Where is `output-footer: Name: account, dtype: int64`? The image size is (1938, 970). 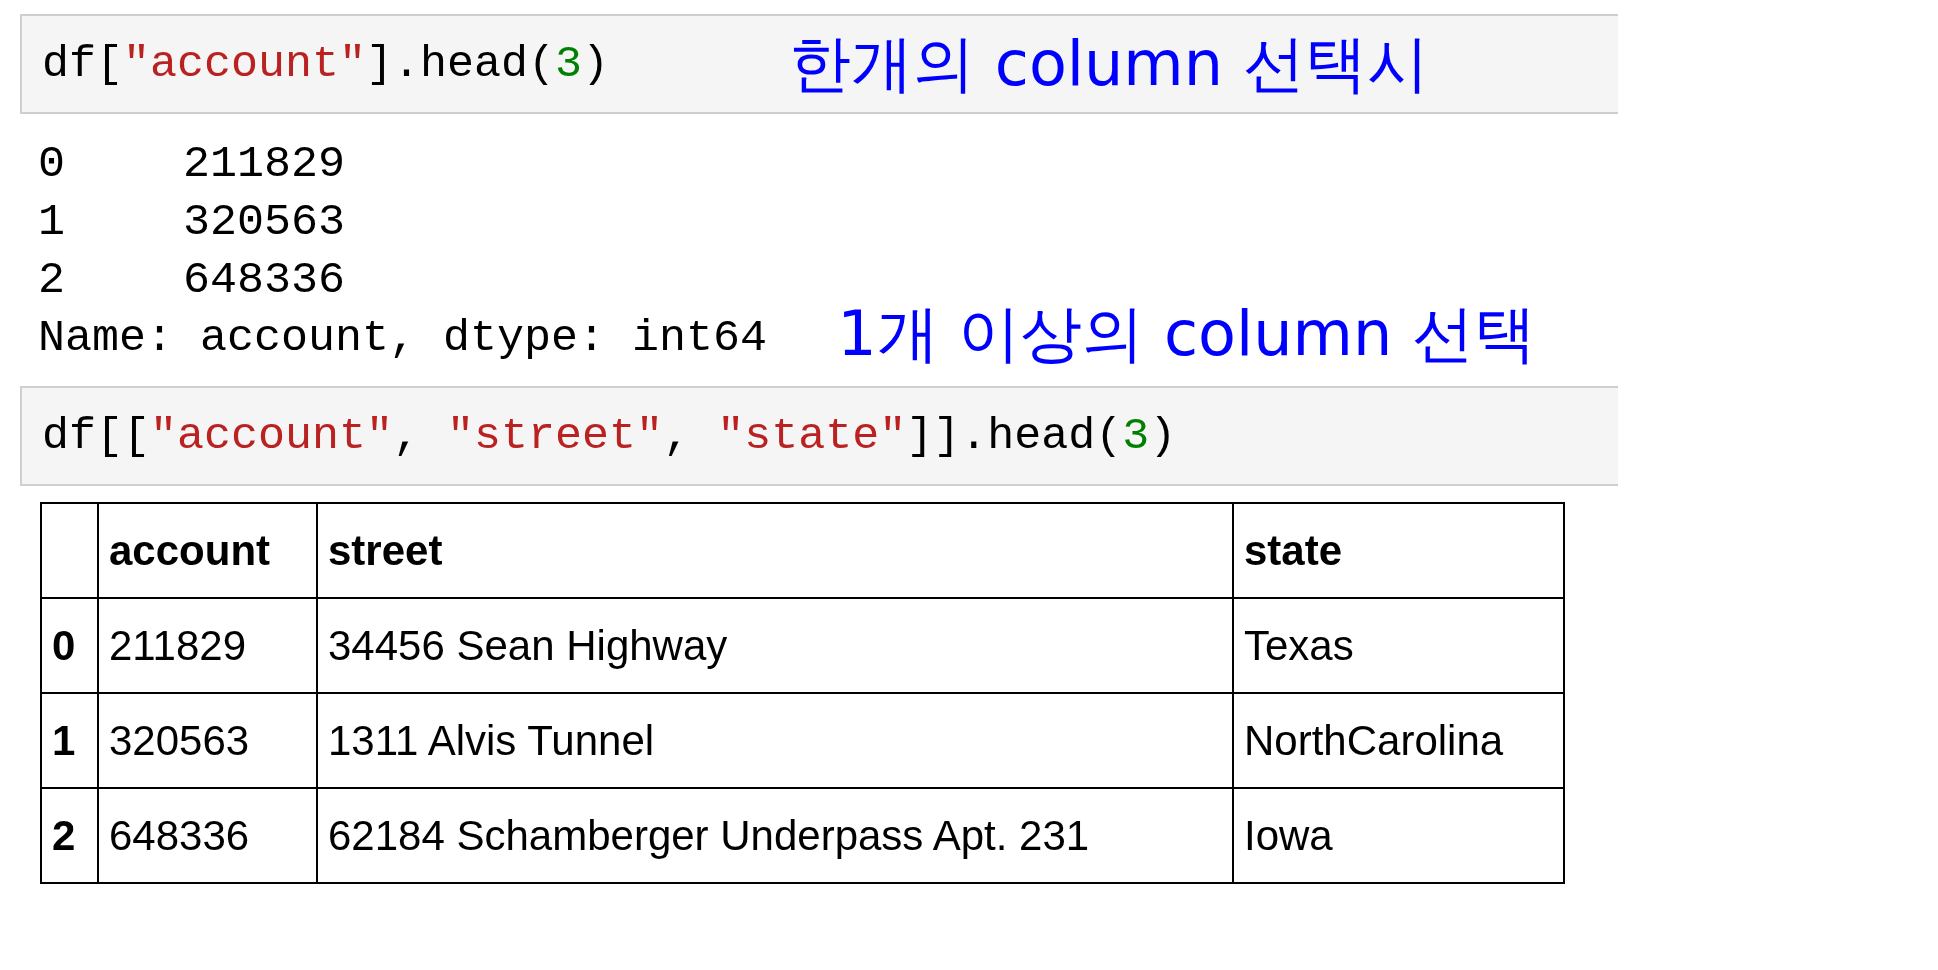
output-footer: Name: account, dtype: int64 is located at coordinates (403, 339).